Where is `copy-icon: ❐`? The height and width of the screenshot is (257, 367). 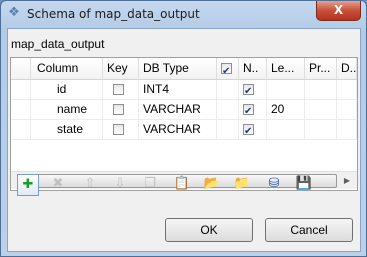
copy-icon: ❐ is located at coordinates (150, 185).